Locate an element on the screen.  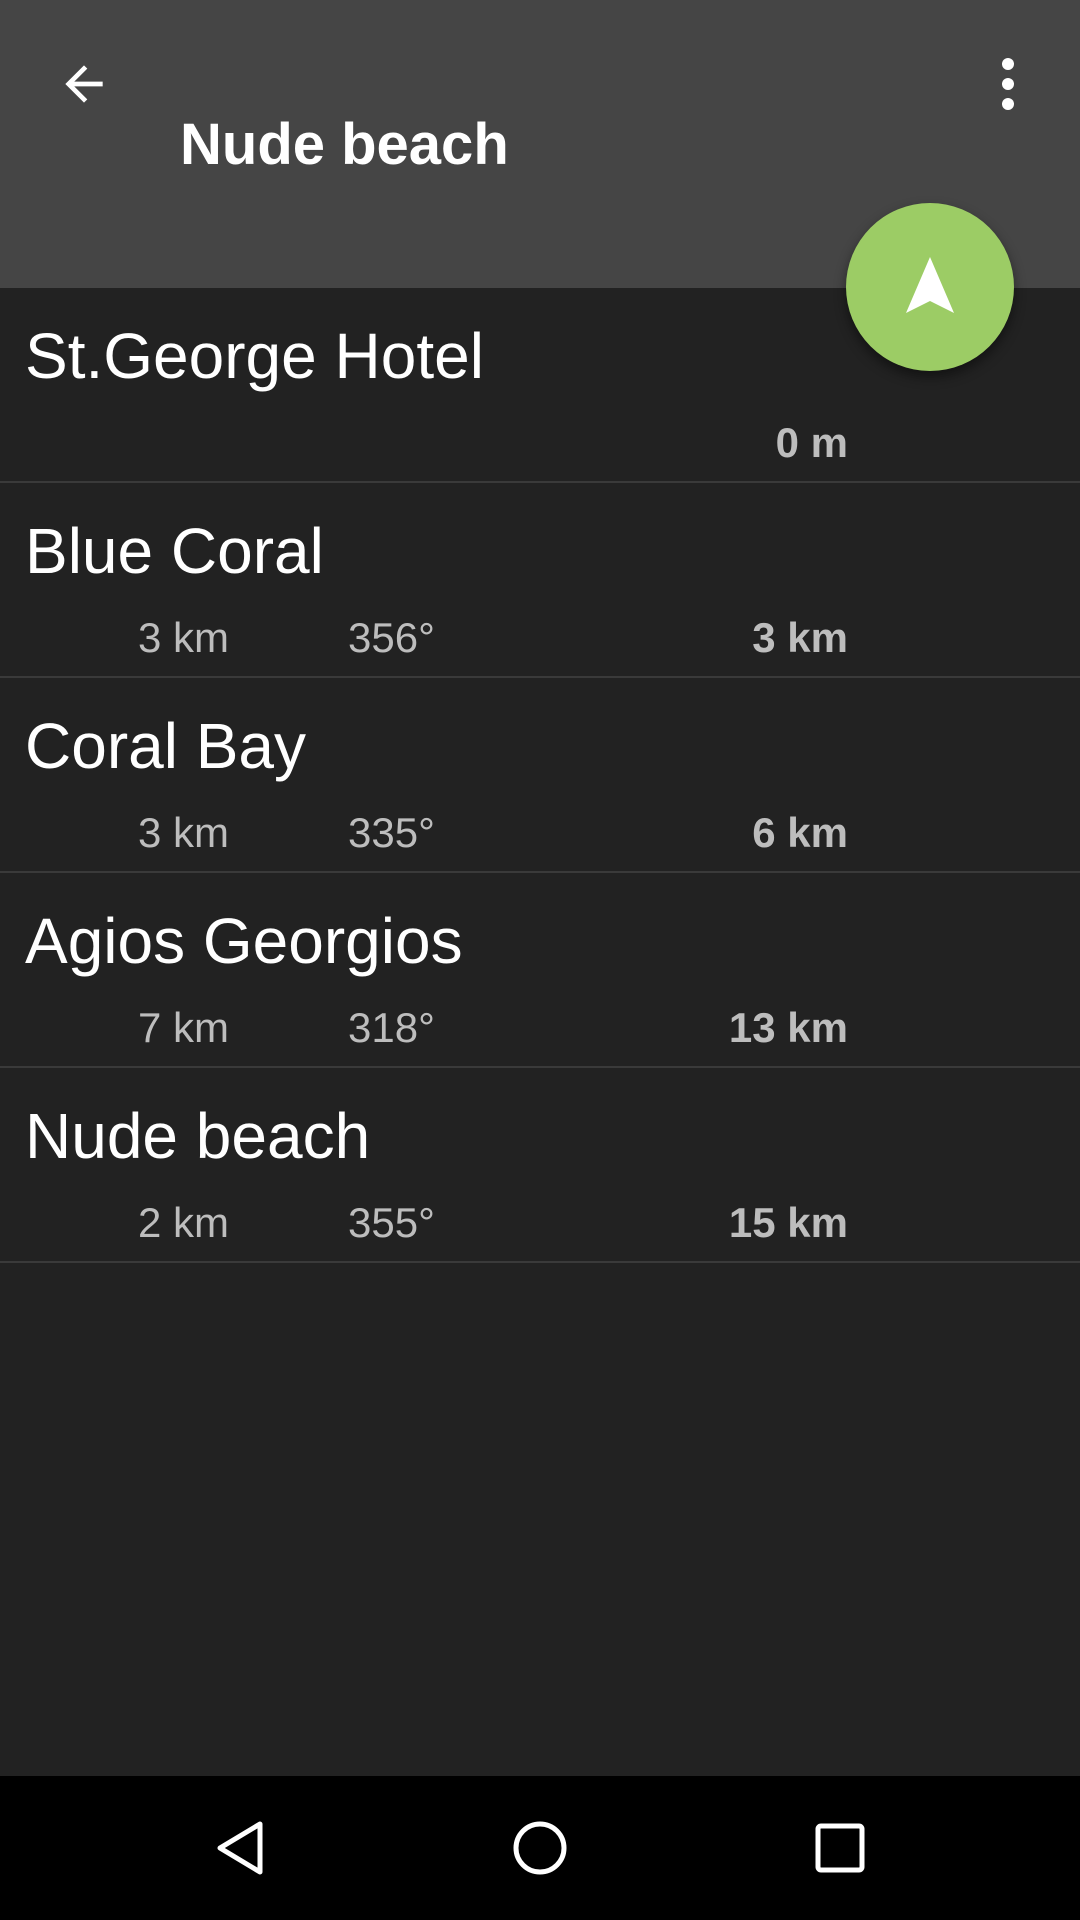
total-distance: 3 km is located at coordinates (800, 637).